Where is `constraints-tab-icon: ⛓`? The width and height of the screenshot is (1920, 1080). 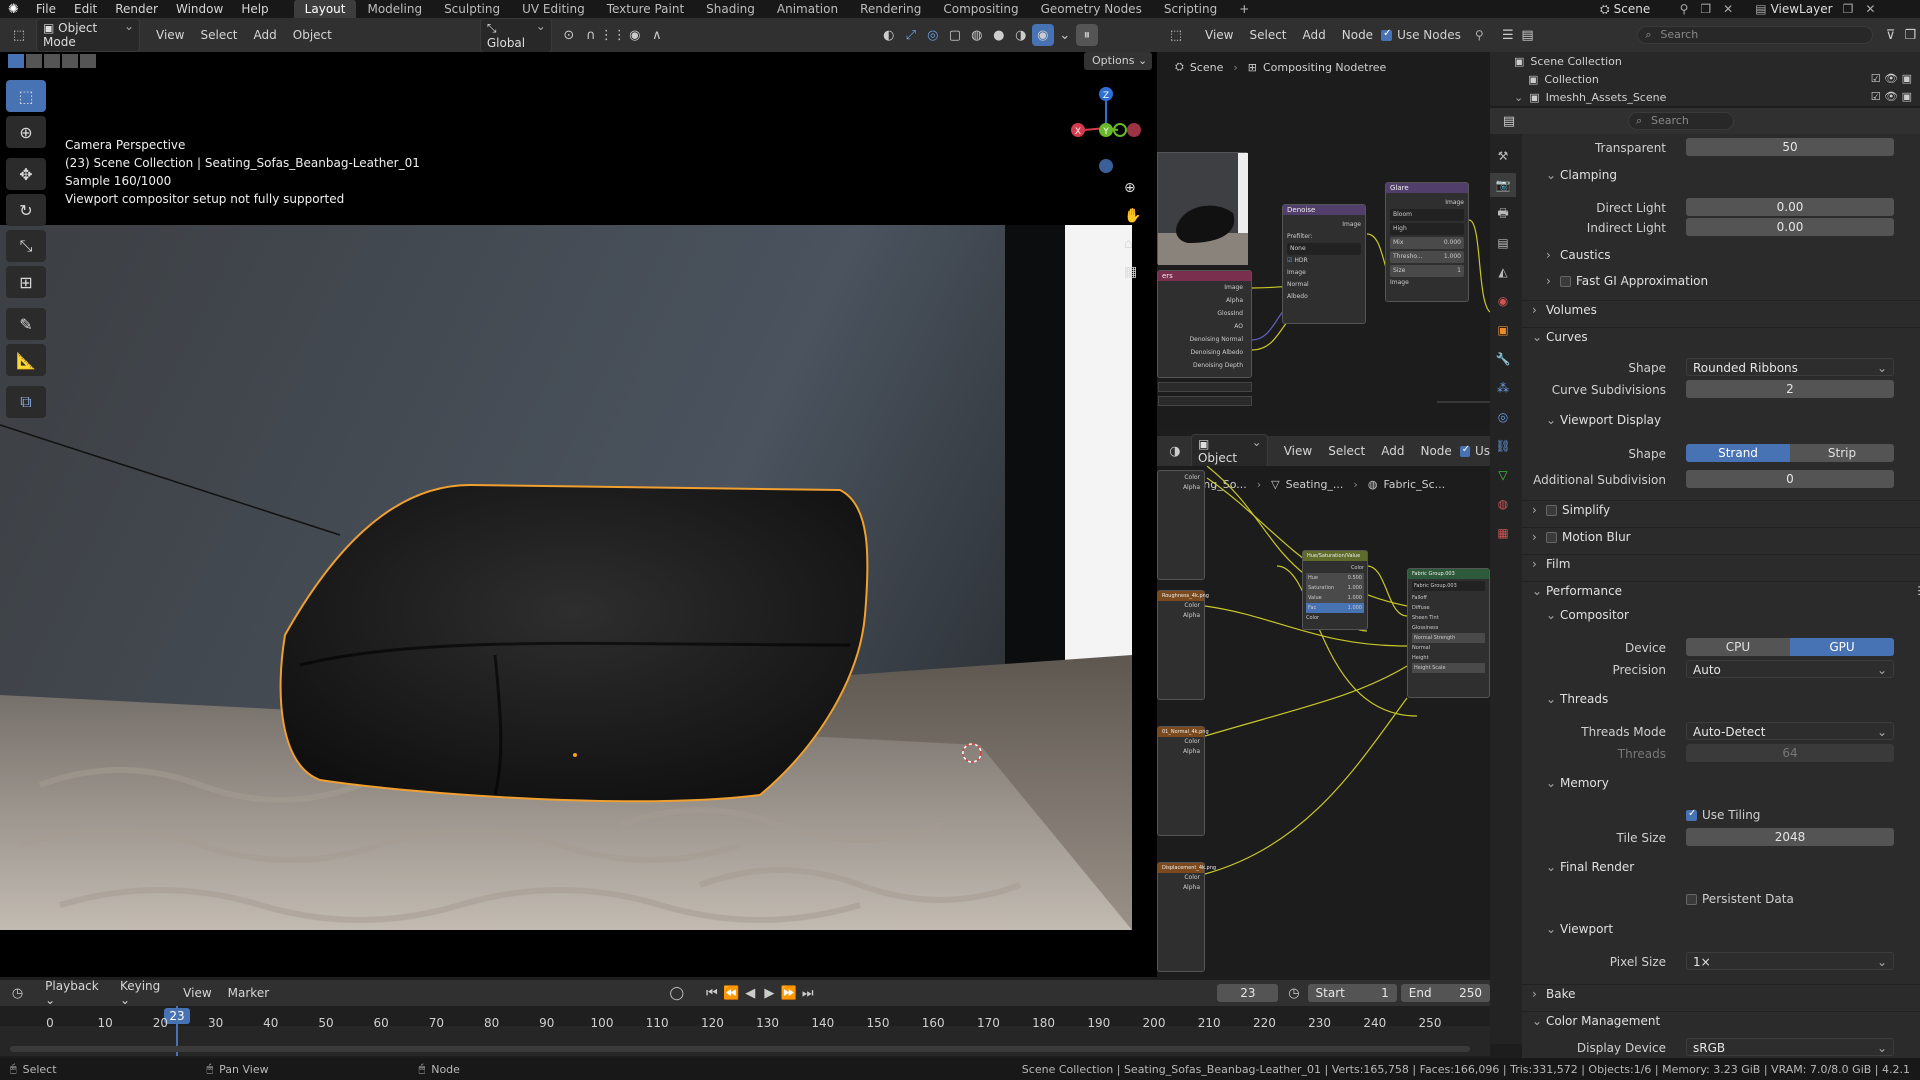 constraints-tab-icon: ⛓ is located at coordinates (1503, 446).